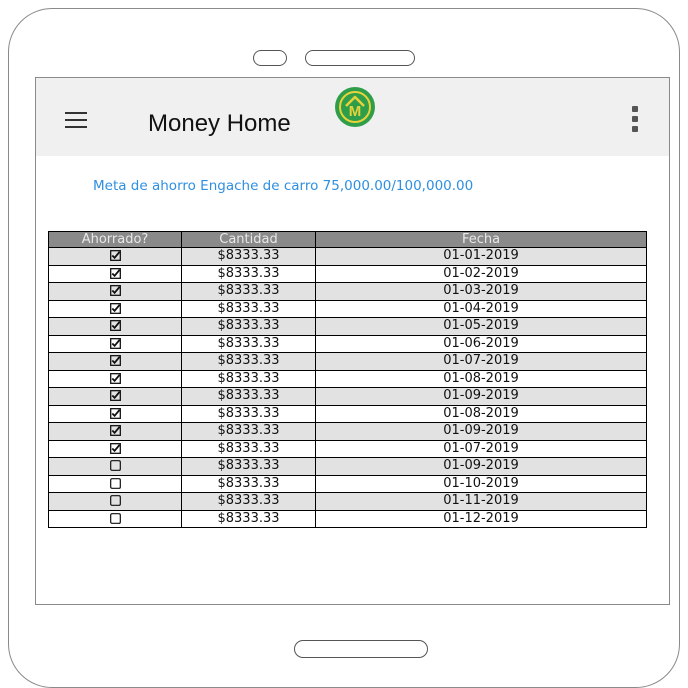 This screenshot has width=688, height=688. I want to click on table-row: $8333.33 01-12-2019, so click(347, 518).